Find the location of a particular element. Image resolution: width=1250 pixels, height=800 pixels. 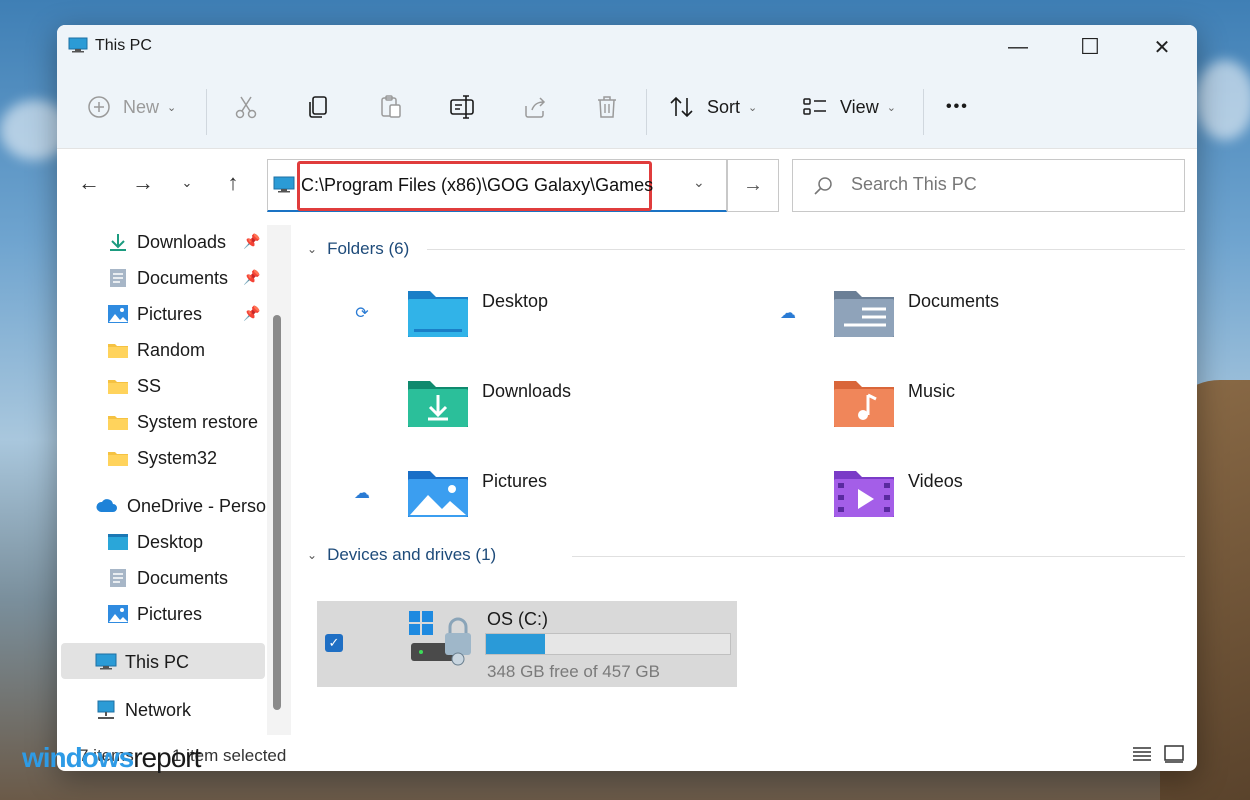

sidebar-item-onedrive-documents: Documents is located at coordinates (167, 578).